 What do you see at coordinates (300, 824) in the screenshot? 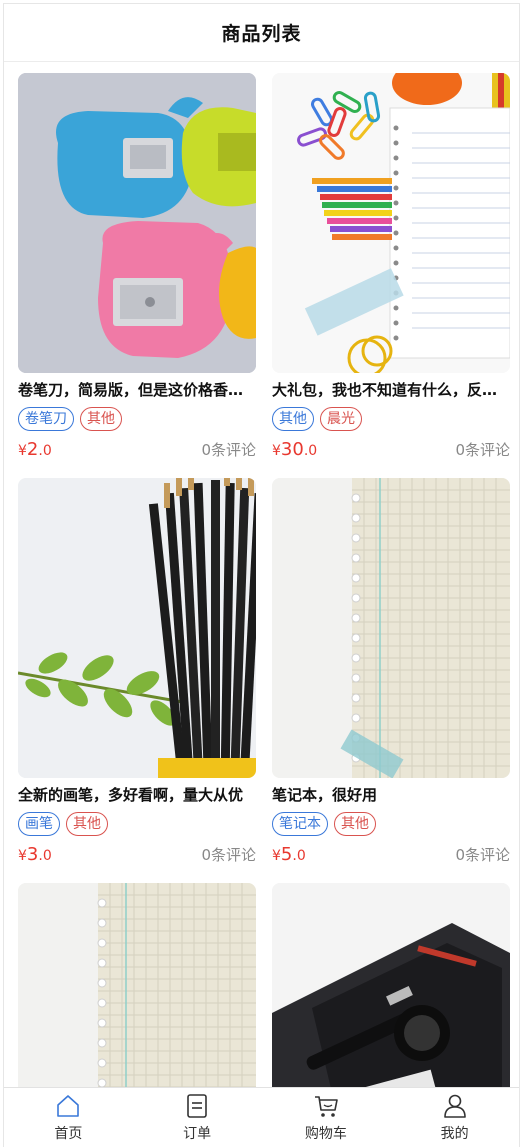
I see `tag: 笔记本` at bounding box center [300, 824].